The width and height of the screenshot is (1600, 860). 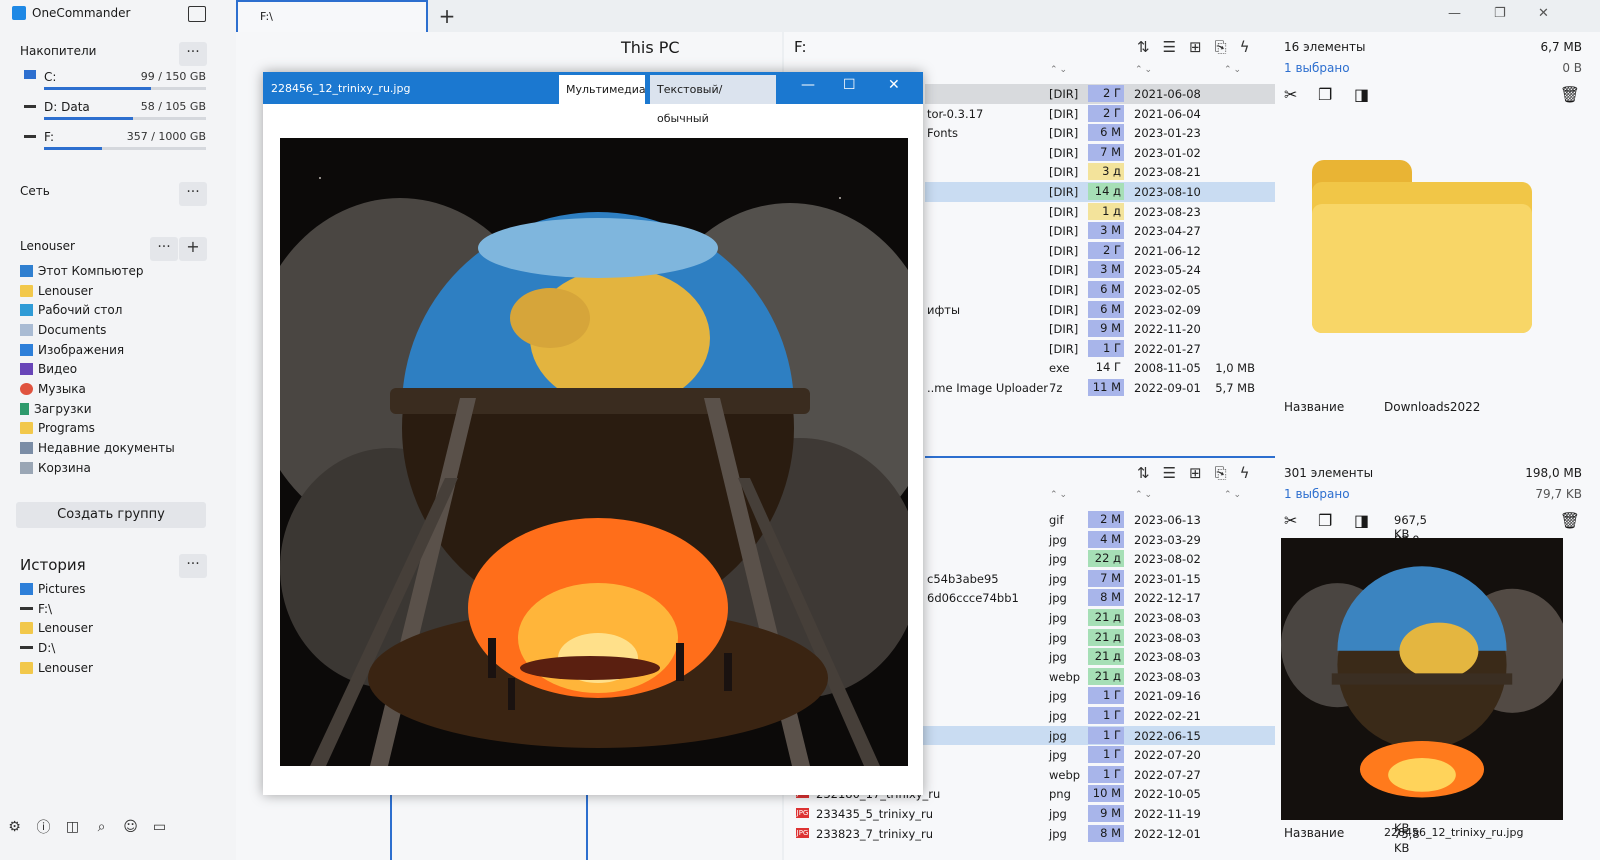 What do you see at coordinates (97, 350) in the screenshot?
I see `sidebar-item-pictures: Изображения` at bounding box center [97, 350].